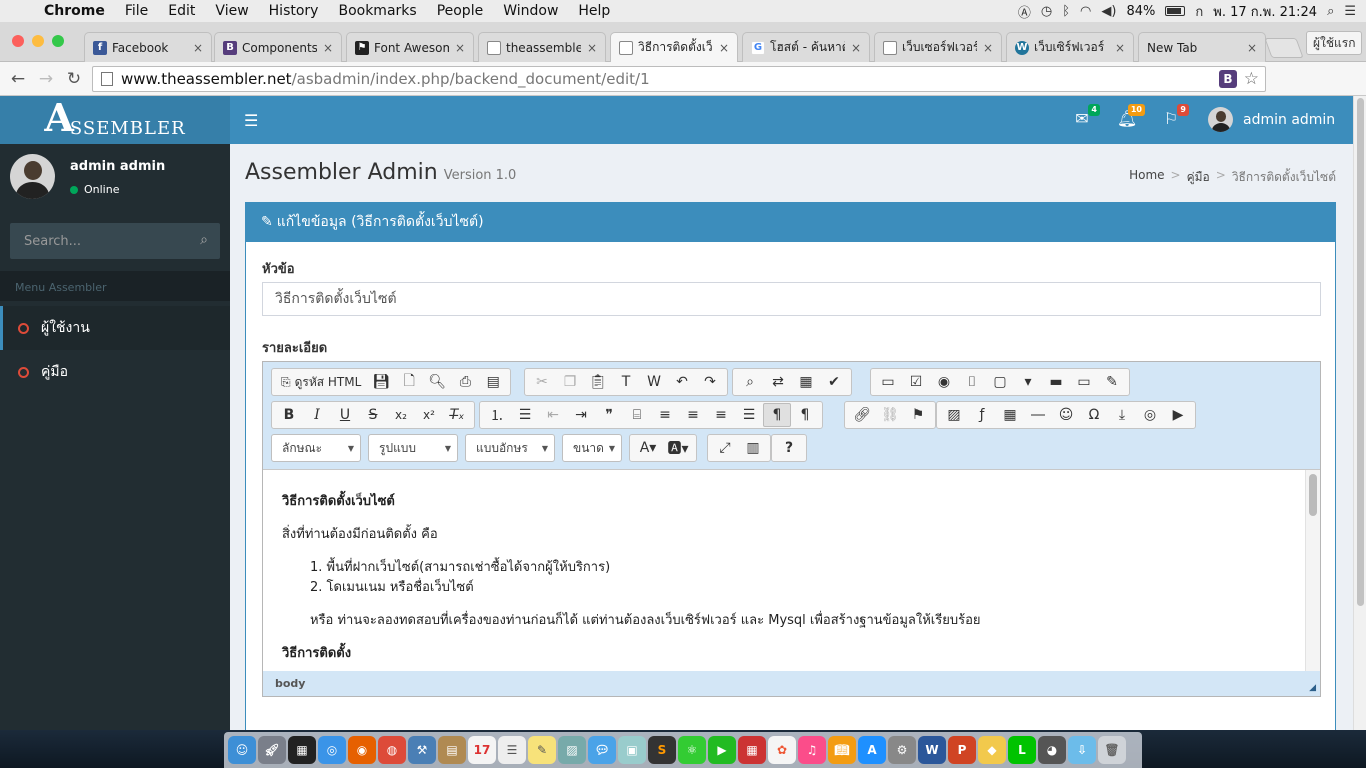  Describe the element at coordinates (710, 382) in the screenshot. I see `redo-icon: ↷` at that location.